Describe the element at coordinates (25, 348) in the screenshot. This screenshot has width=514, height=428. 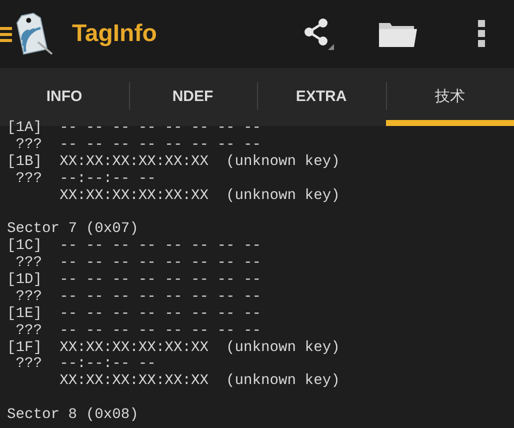
I see `row-label: [1F]` at that location.